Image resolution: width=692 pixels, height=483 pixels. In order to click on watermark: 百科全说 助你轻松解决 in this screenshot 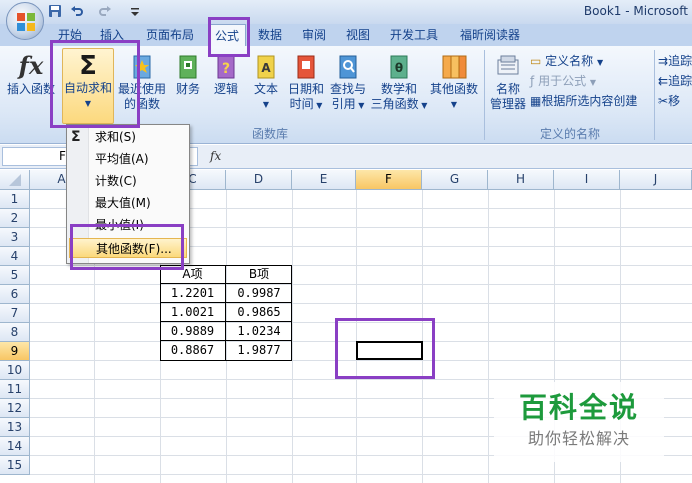, I will do `click(579, 422)`.